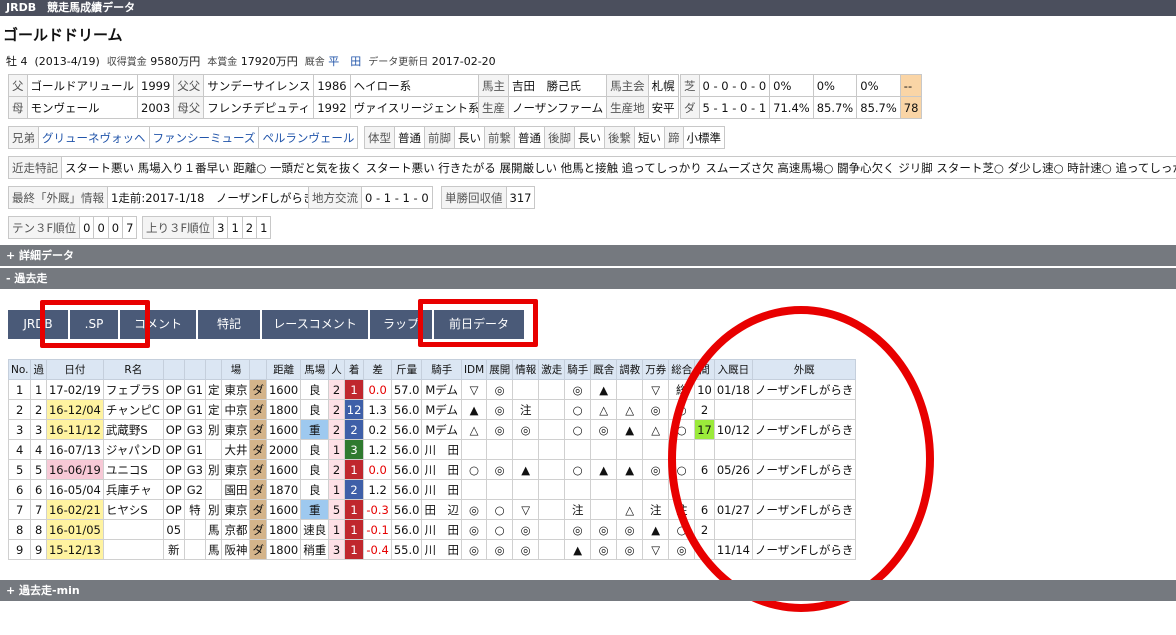 The height and width of the screenshot is (635, 1176). What do you see at coordinates (619, 137) in the screenshot?
I see `body-attr: 後繋` at bounding box center [619, 137].